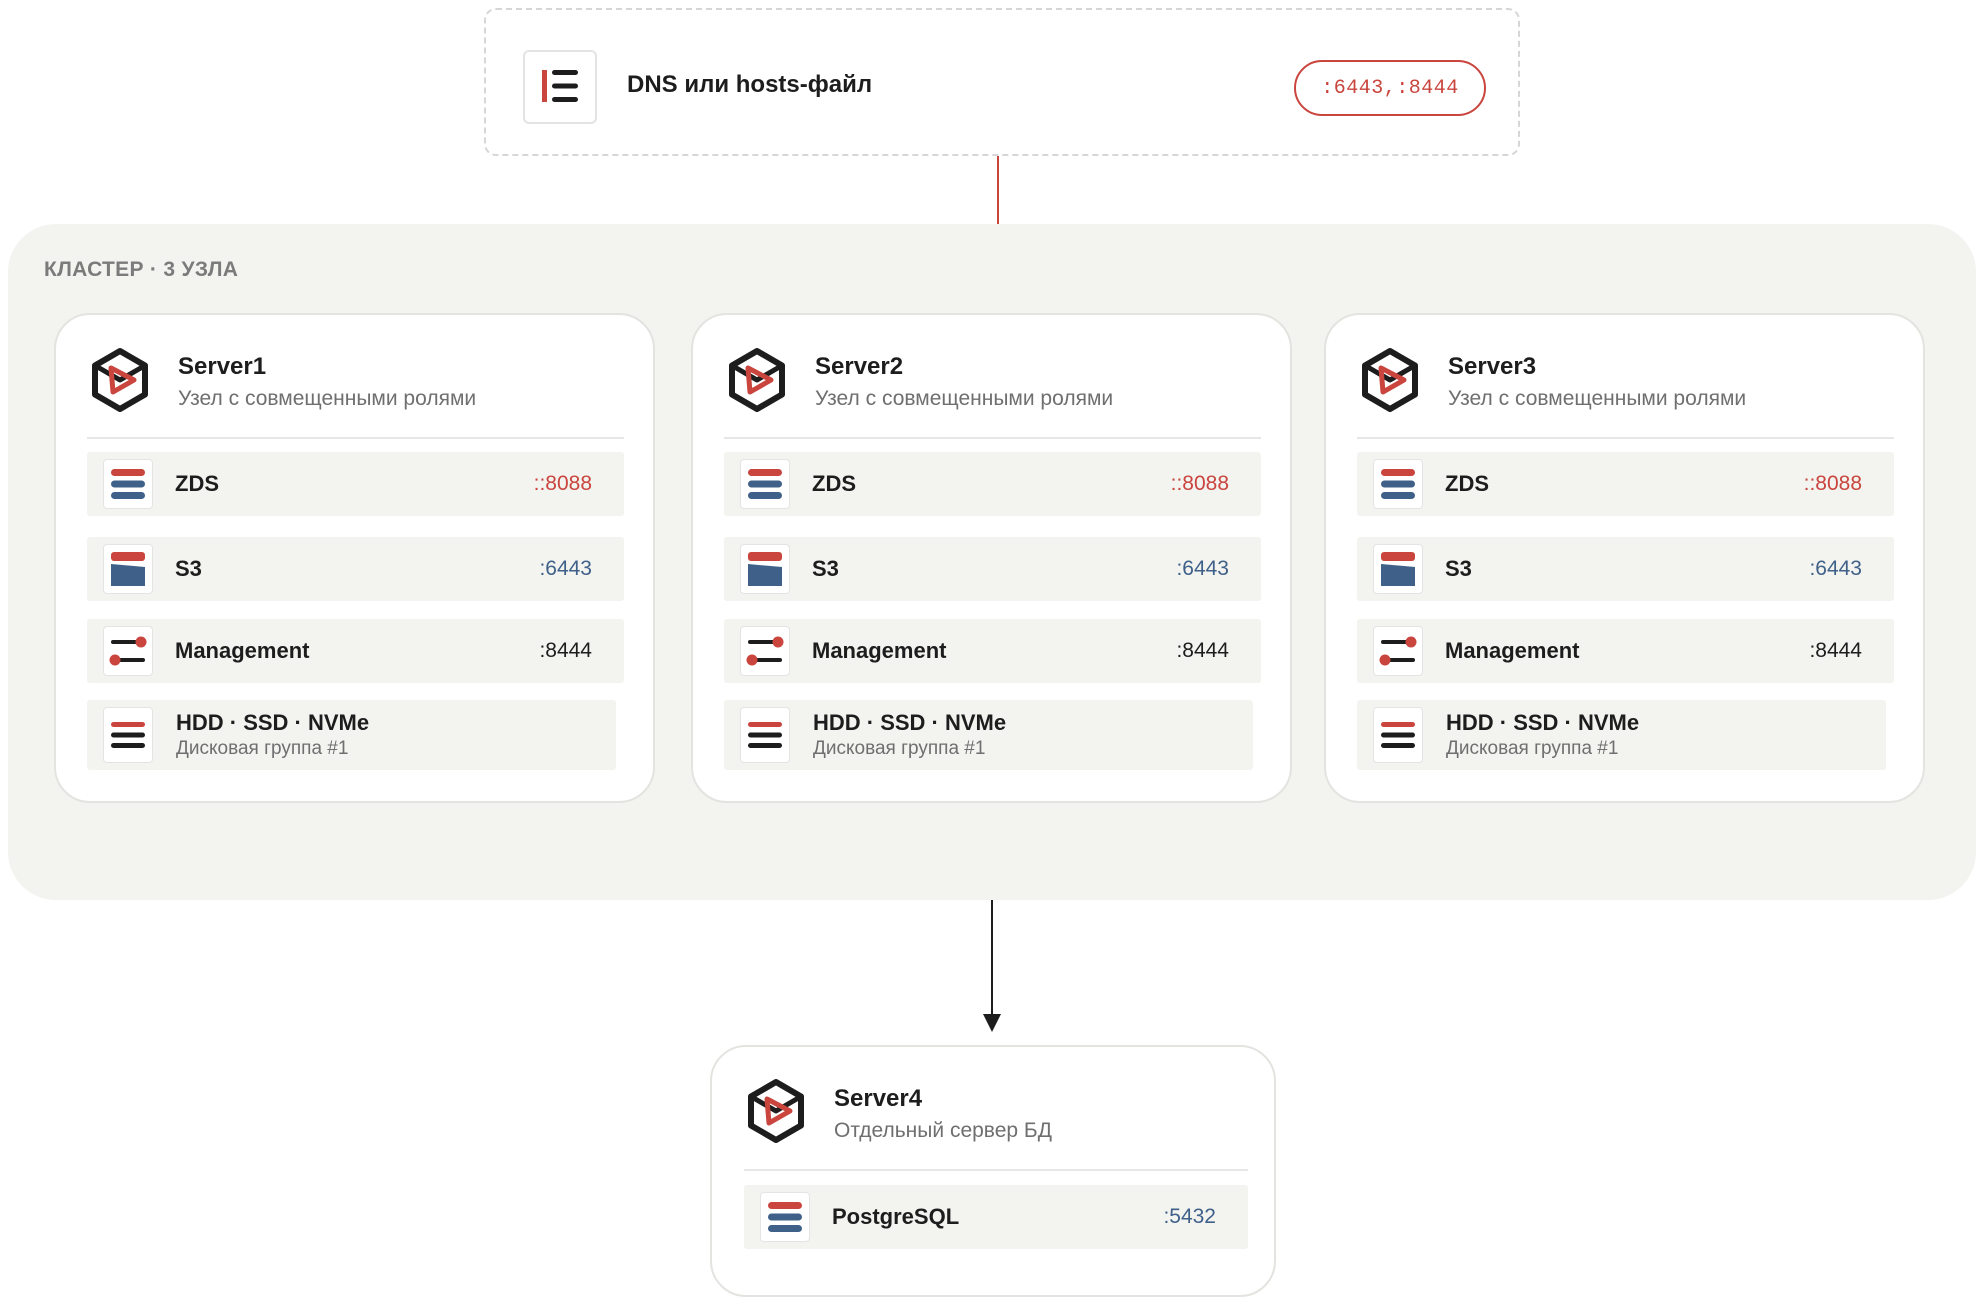 The height and width of the screenshot is (1304, 1984). What do you see at coordinates (1002, 82) in the screenshot?
I see `dns-box: DNS или hosts-файл :6443,:8444` at bounding box center [1002, 82].